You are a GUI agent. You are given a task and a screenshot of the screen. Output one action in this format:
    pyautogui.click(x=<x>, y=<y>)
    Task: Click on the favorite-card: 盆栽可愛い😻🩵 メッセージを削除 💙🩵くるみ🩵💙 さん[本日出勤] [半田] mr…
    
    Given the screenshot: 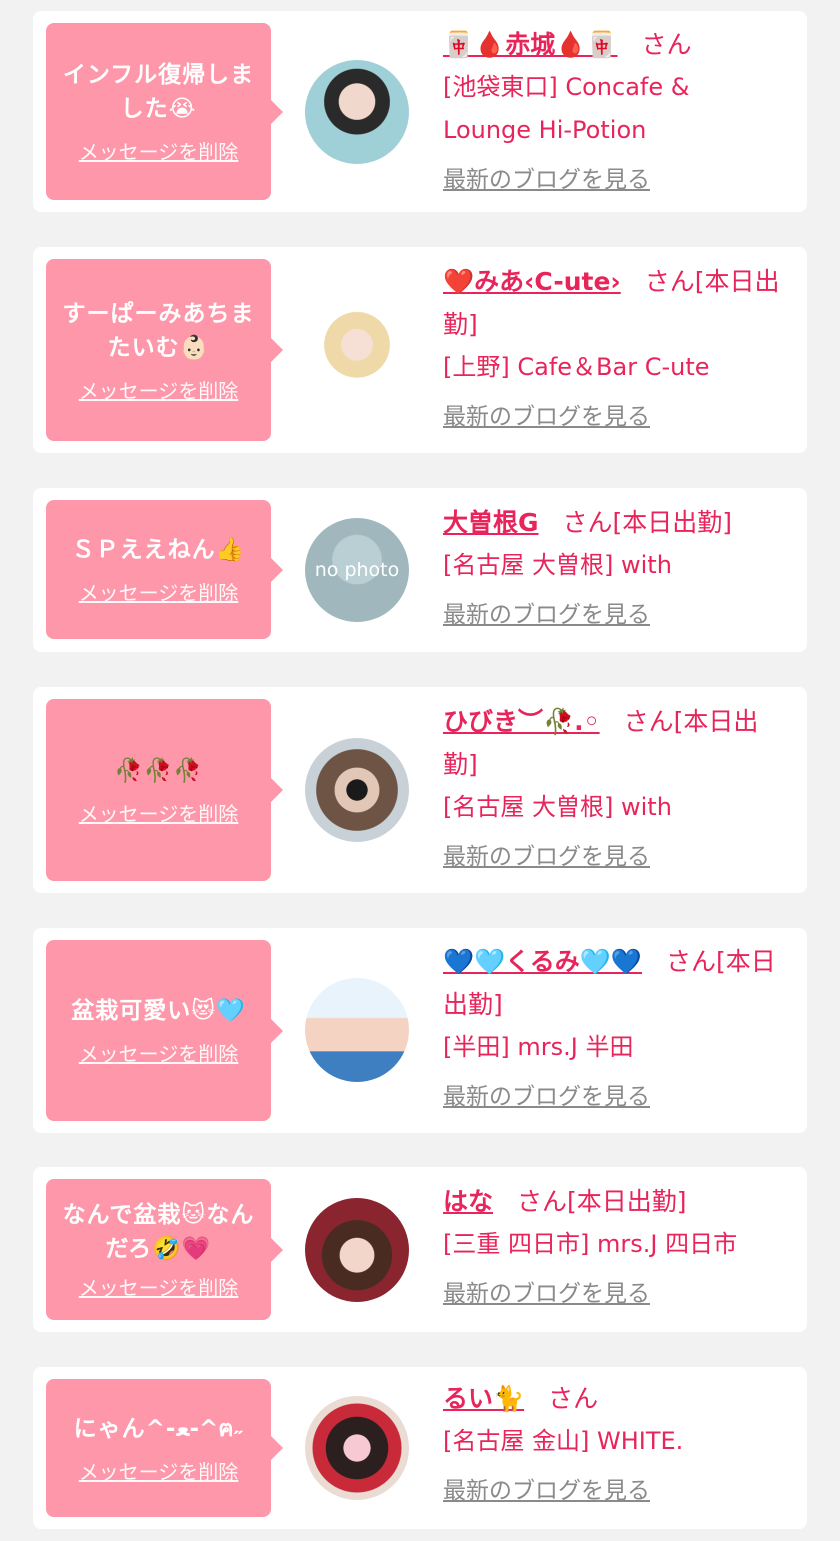 What is the action you would take?
    pyautogui.click(x=420, y=1030)
    